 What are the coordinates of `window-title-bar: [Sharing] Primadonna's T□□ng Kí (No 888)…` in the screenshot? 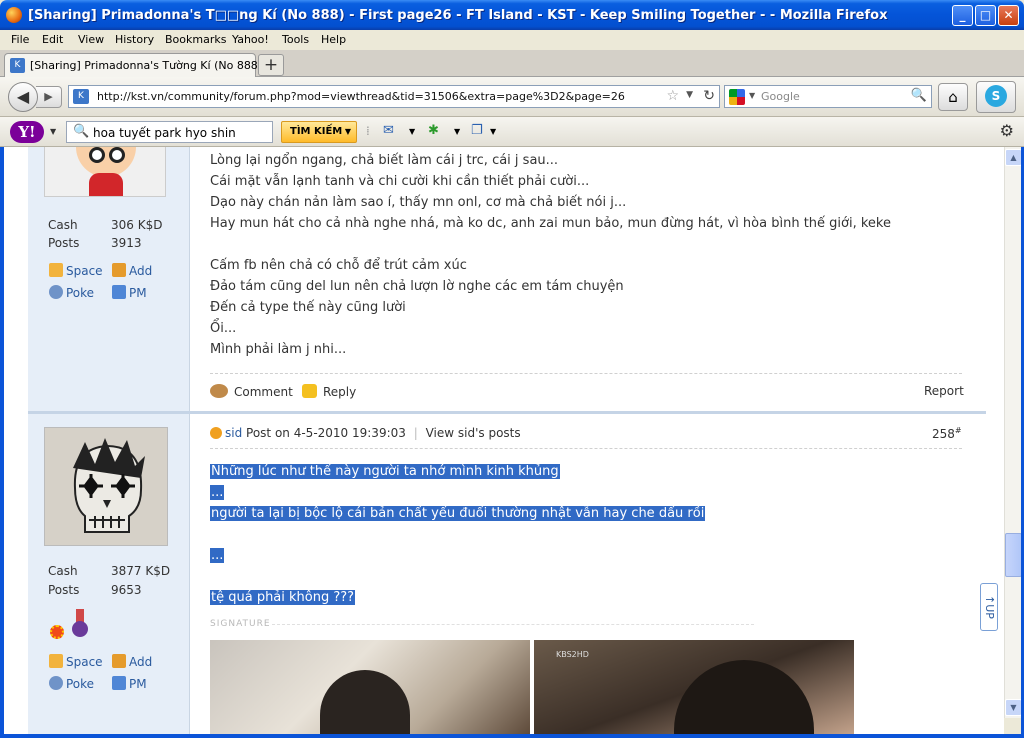 It's located at (512, 15).